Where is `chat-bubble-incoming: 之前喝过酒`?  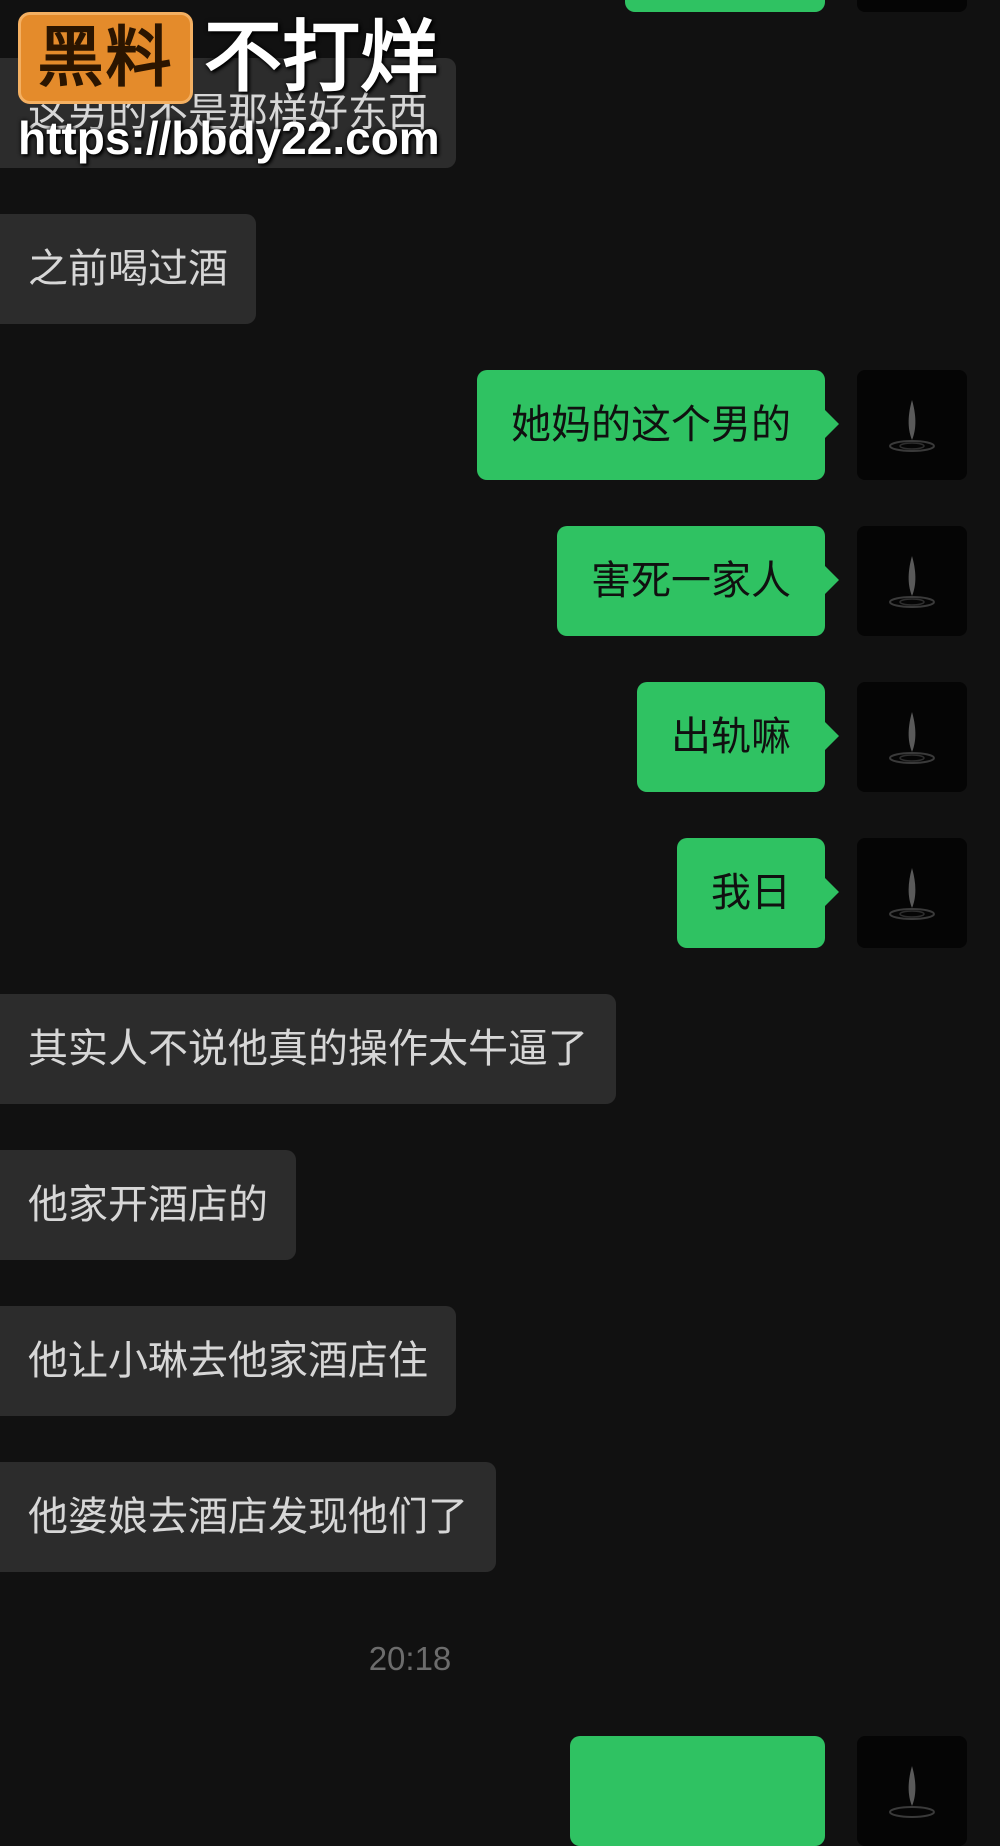
chat-bubble-incoming: 之前喝过酒 is located at coordinates (128, 269).